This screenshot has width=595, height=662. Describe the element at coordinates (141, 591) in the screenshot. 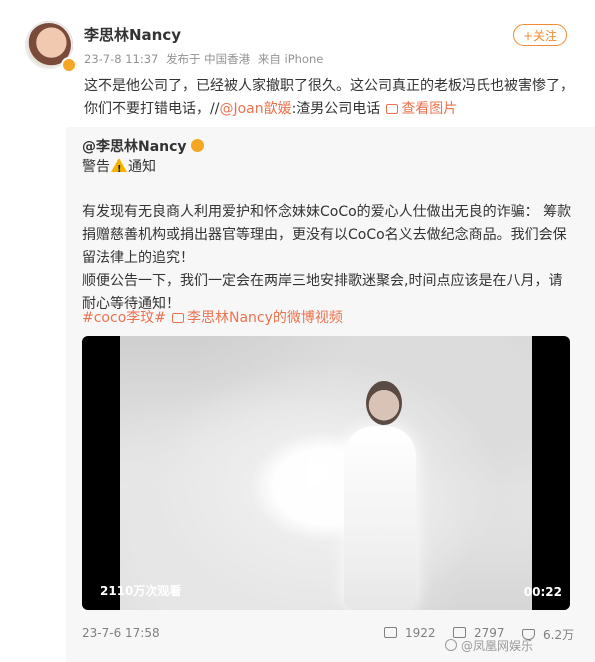

I see `video-view-count: 2110万次观看` at that location.